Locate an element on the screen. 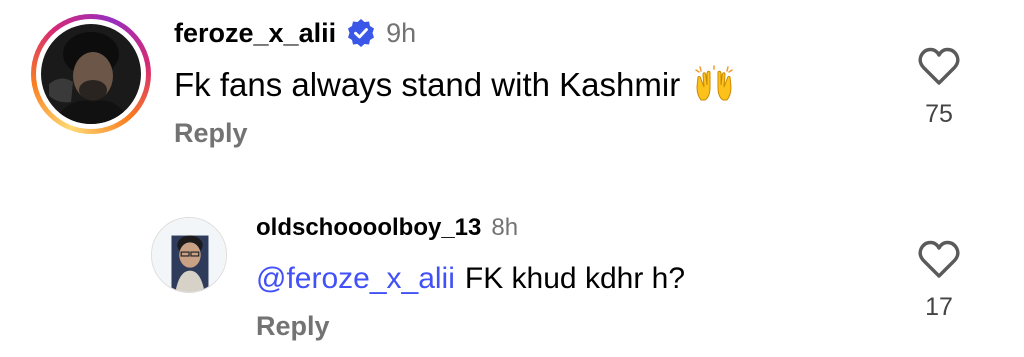  mention-link: @feroze_x_alii is located at coordinates (355, 279).